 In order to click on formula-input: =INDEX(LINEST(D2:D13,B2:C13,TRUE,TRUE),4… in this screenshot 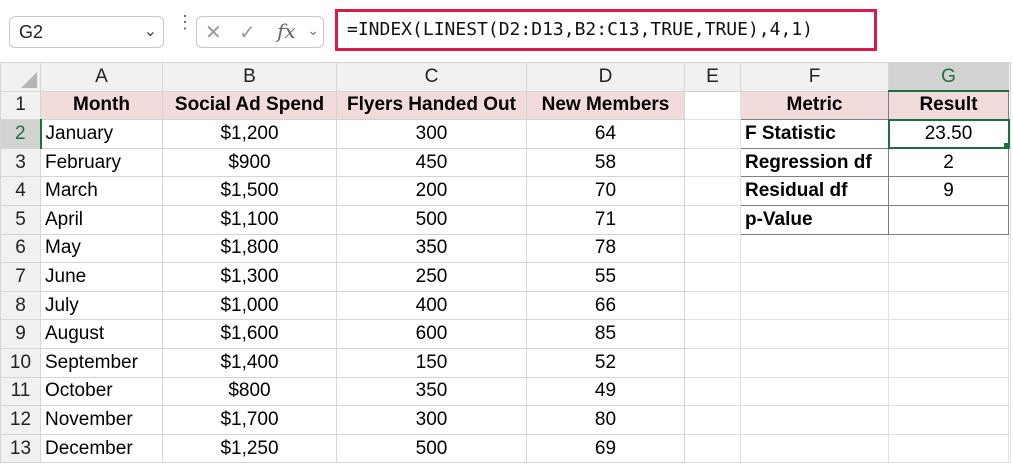, I will do `click(606, 30)`.